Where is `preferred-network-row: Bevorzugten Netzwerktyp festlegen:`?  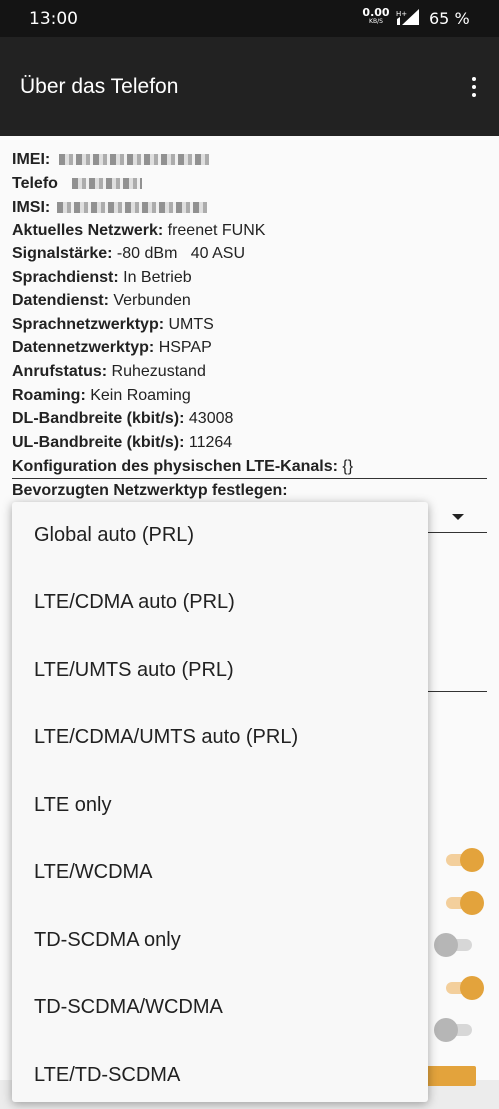
preferred-network-row: Bevorzugten Netzwerktyp festlegen: is located at coordinates (150, 491).